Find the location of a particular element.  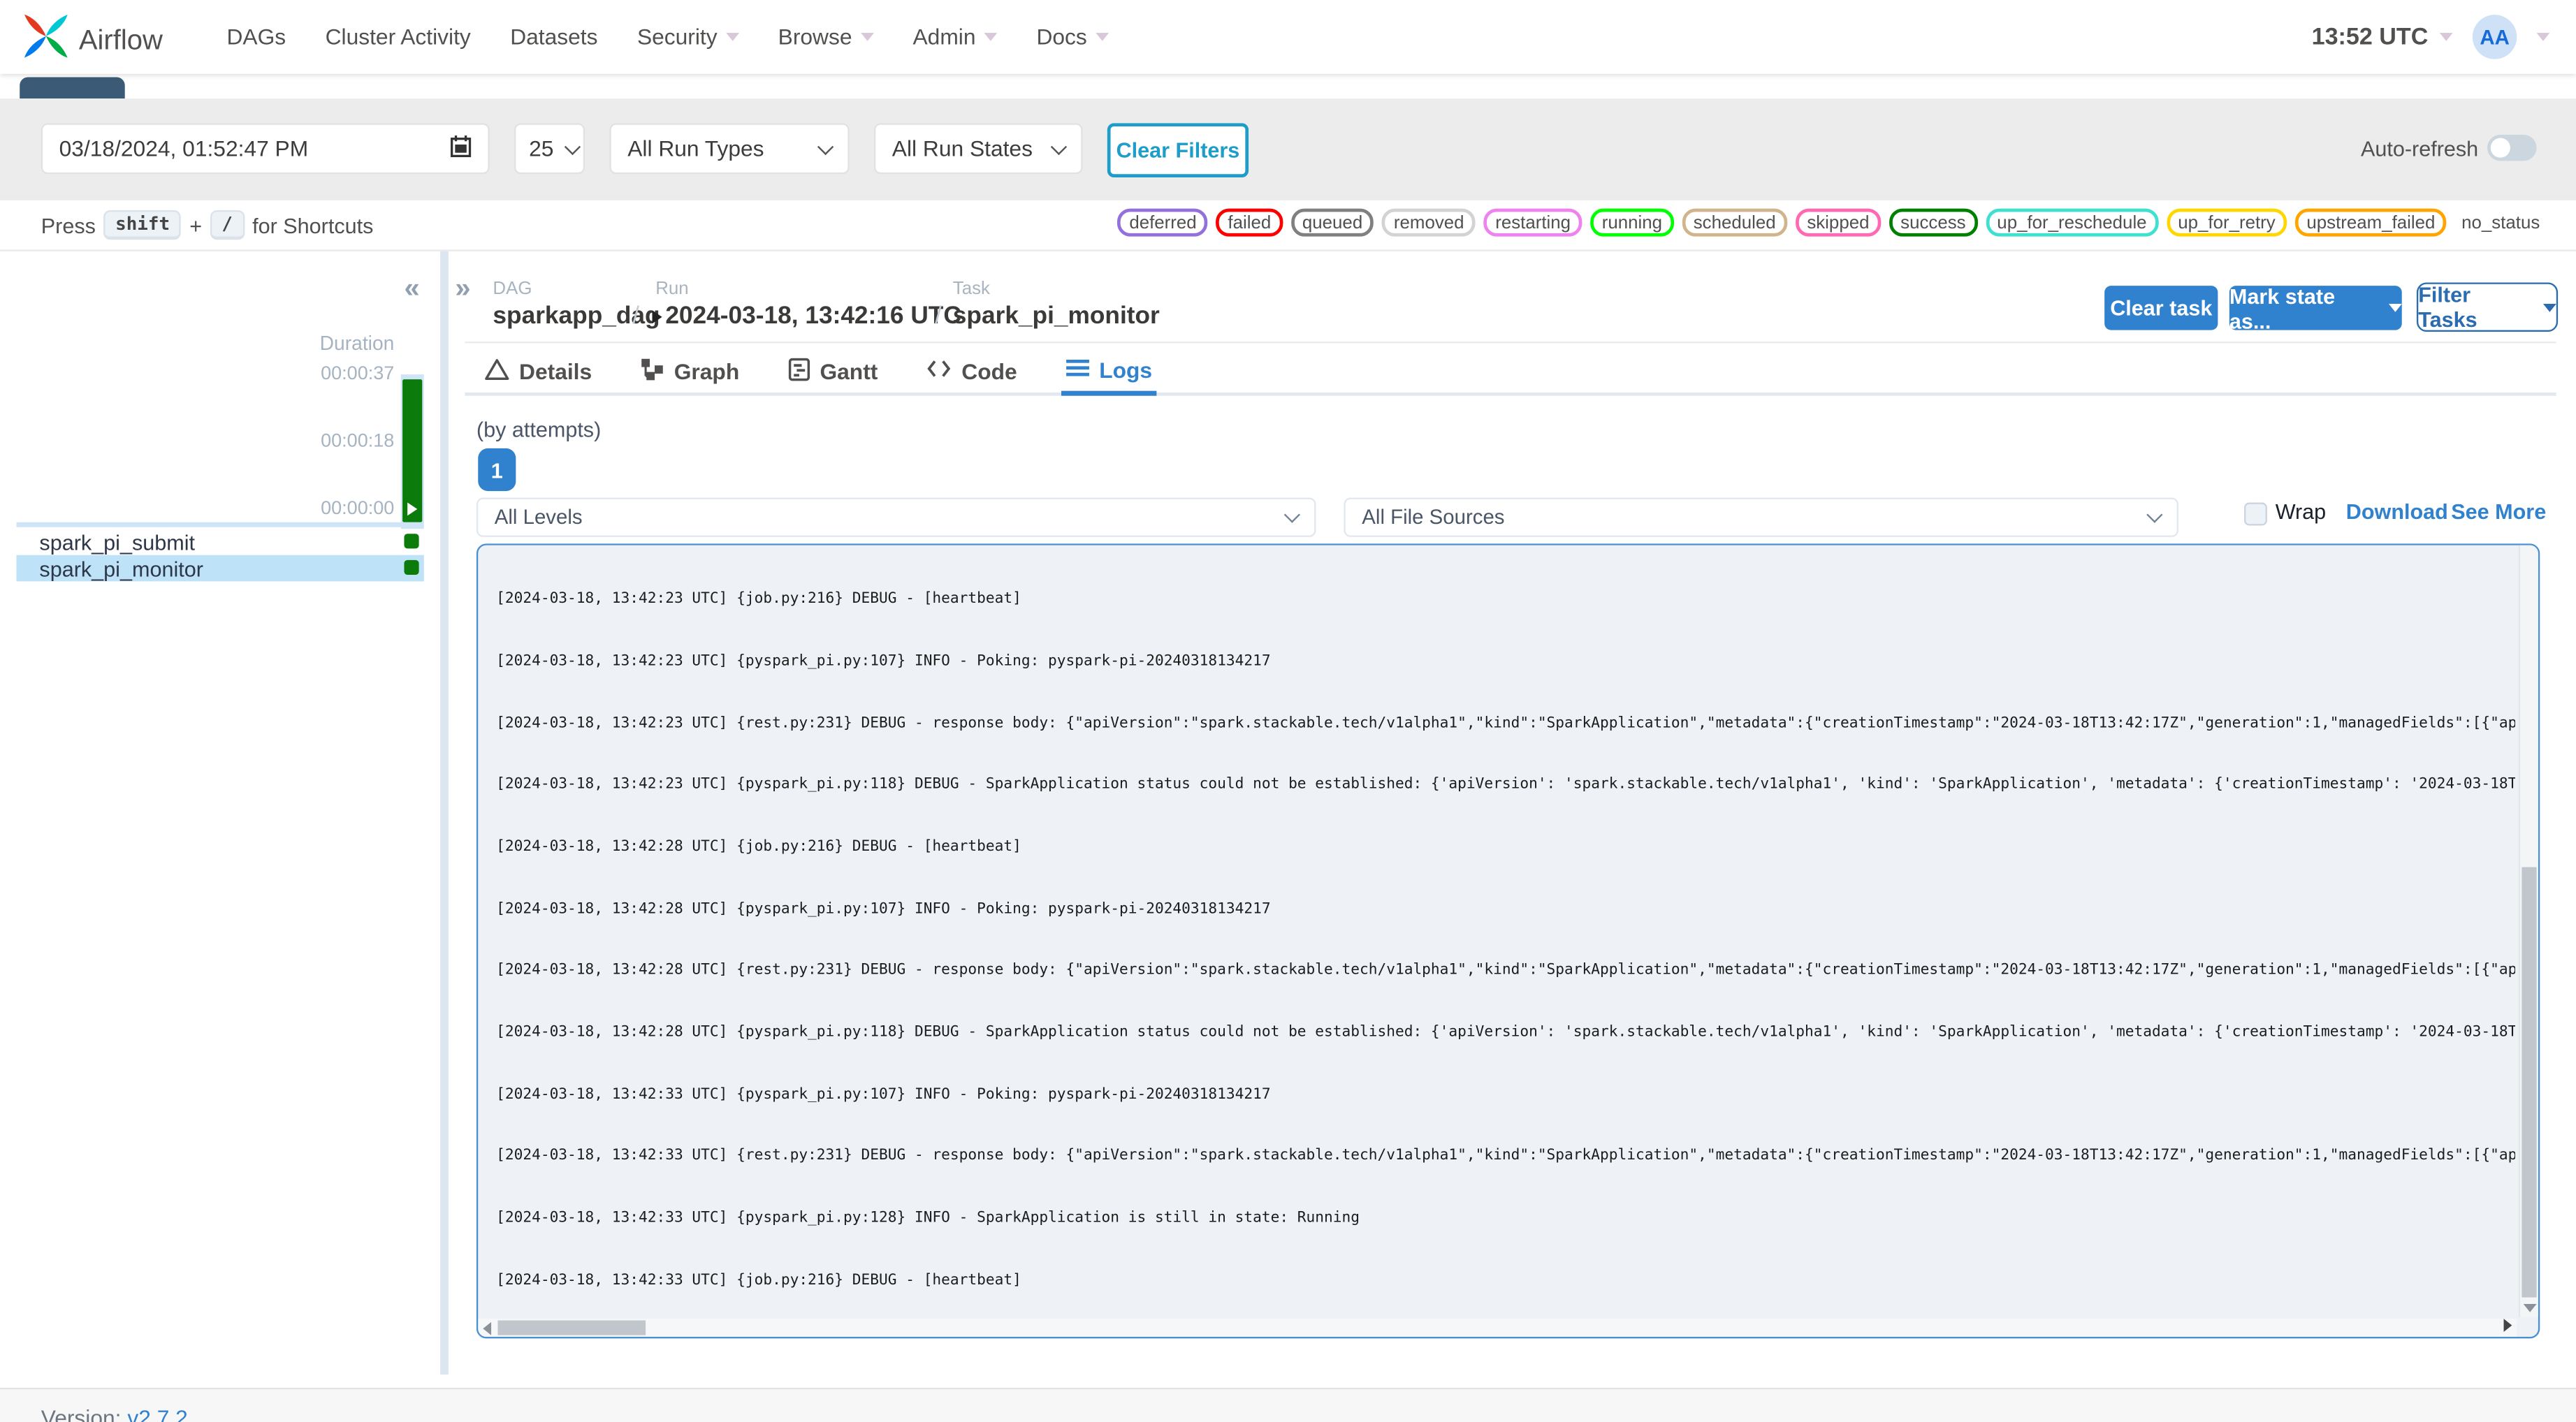

legend-badge-queued: queued is located at coordinates (1332, 222).